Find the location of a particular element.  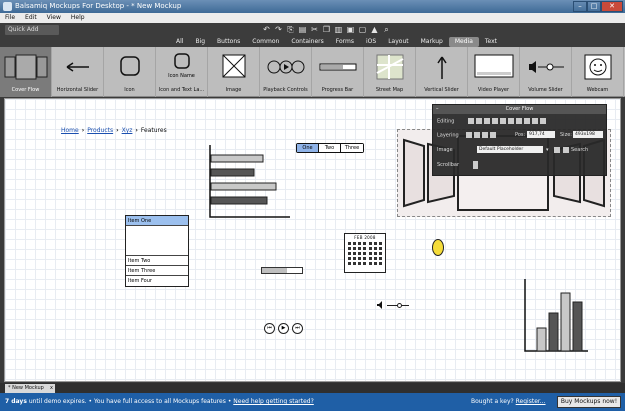

image-browse-icon is located at coordinates (557, 150).